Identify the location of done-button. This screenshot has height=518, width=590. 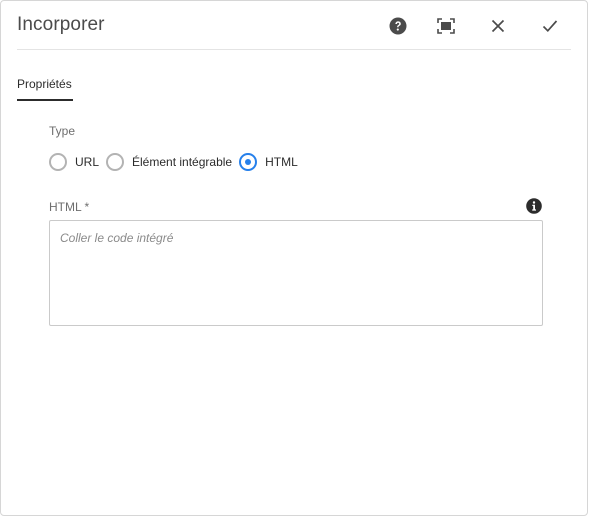
(550, 26).